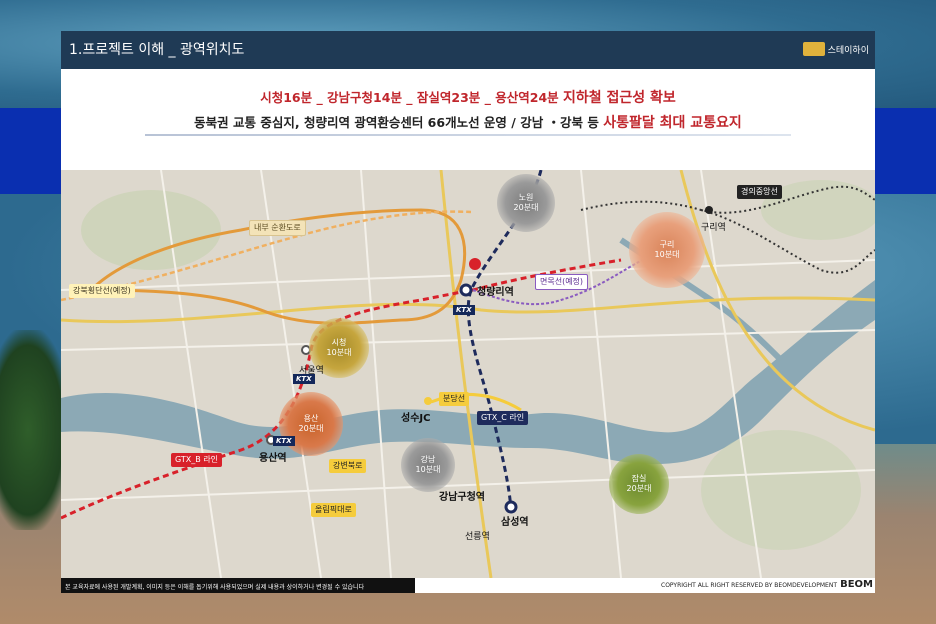  Describe the element at coordinates (713, 228) in the screenshot. I see `station-guri: 구리역` at that location.